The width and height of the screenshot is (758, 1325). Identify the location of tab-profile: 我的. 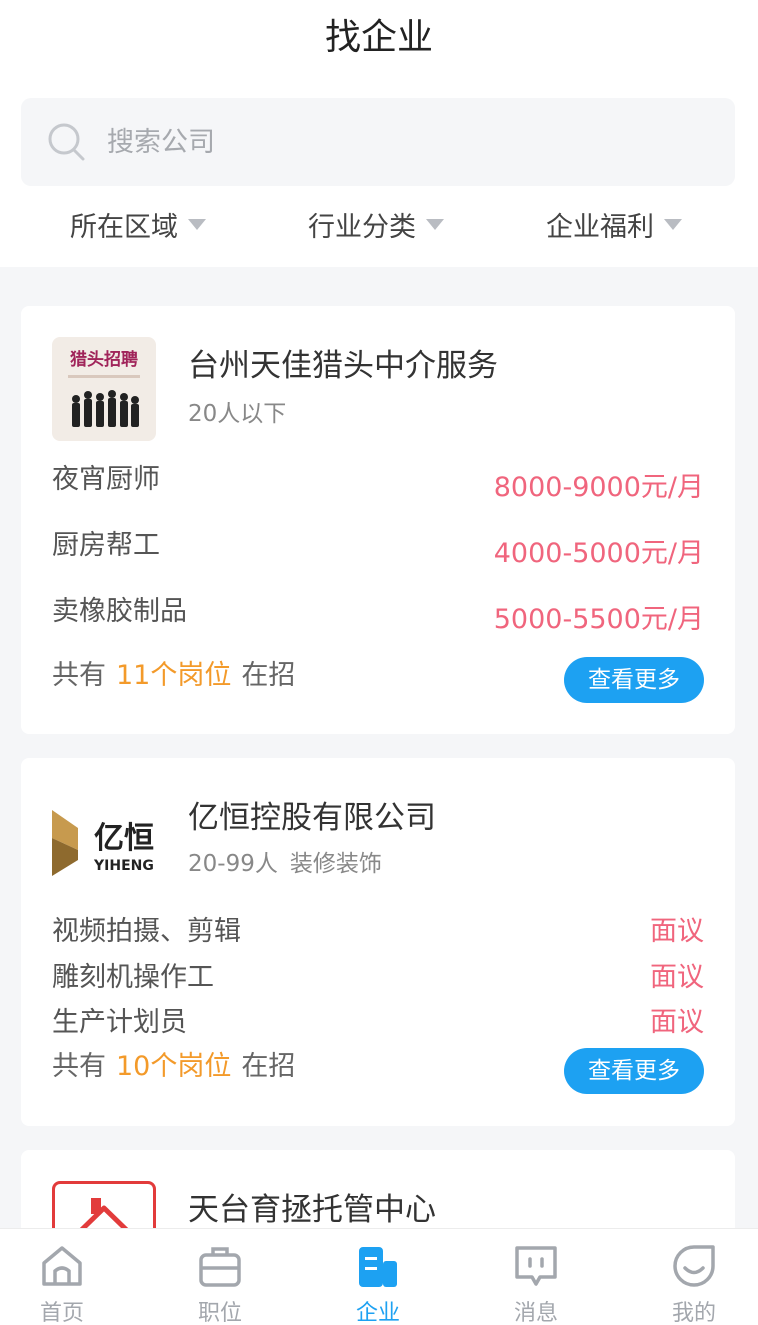
(693, 1277).